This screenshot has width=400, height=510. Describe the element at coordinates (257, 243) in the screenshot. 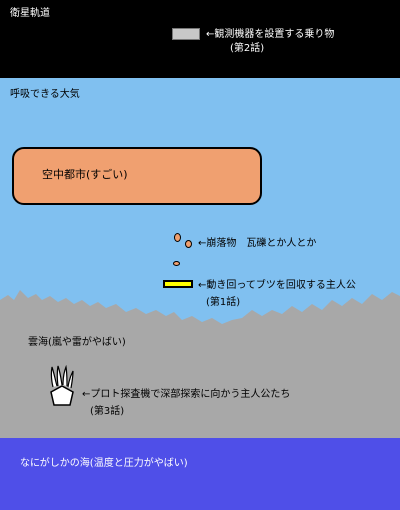

I see `debris-label: ←崩落物 瓦礫とか人とか` at that location.